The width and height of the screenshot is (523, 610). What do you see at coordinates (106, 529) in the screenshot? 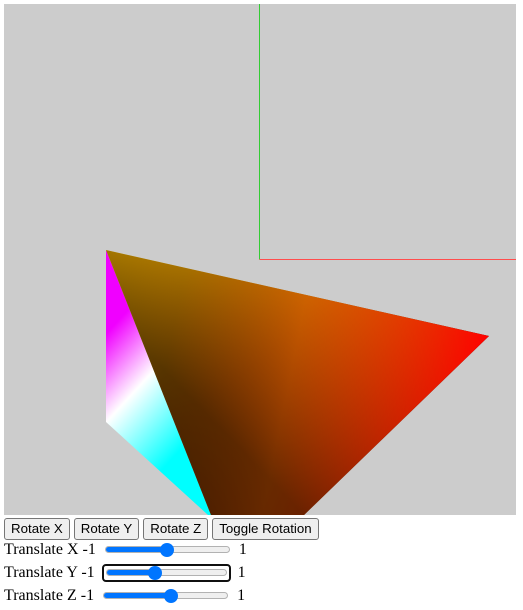
I see `rotate-y-button: Rotate Y` at bounding box center [106, 529].